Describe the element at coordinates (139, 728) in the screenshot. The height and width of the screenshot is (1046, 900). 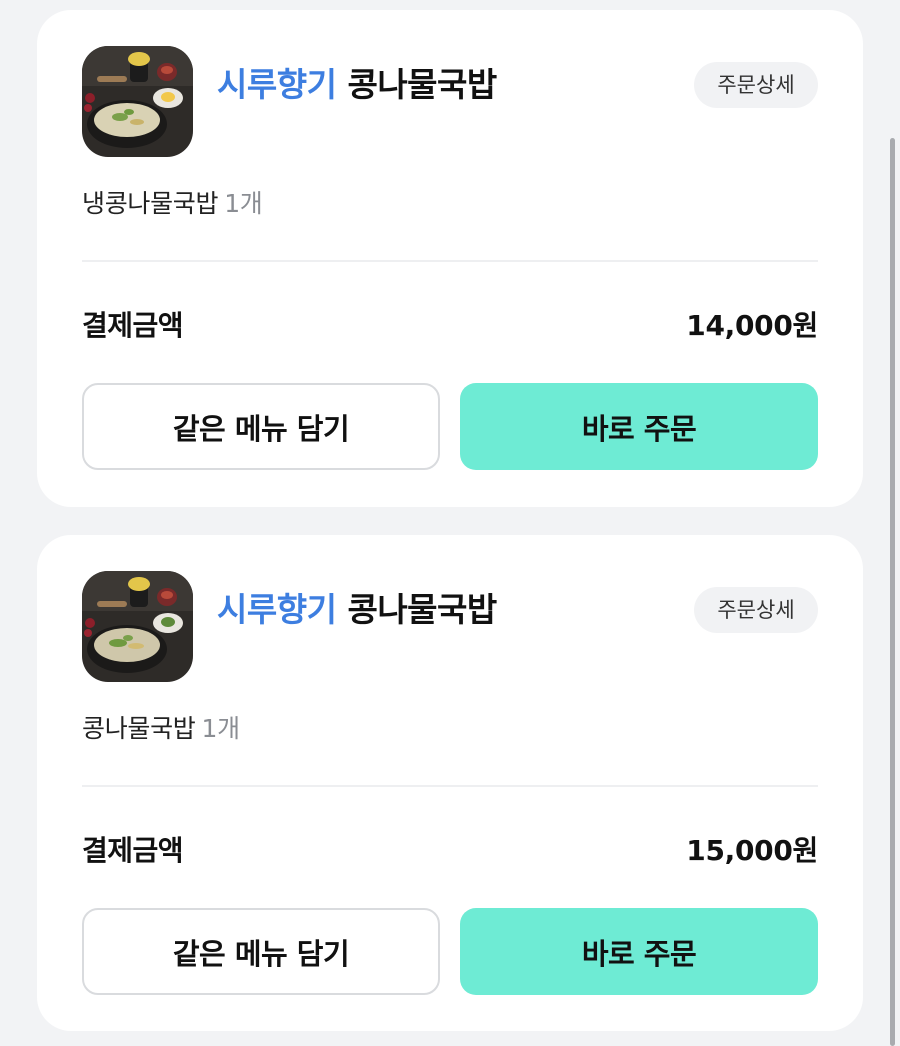
I see `item-name: 콩나물국밥` at that location.